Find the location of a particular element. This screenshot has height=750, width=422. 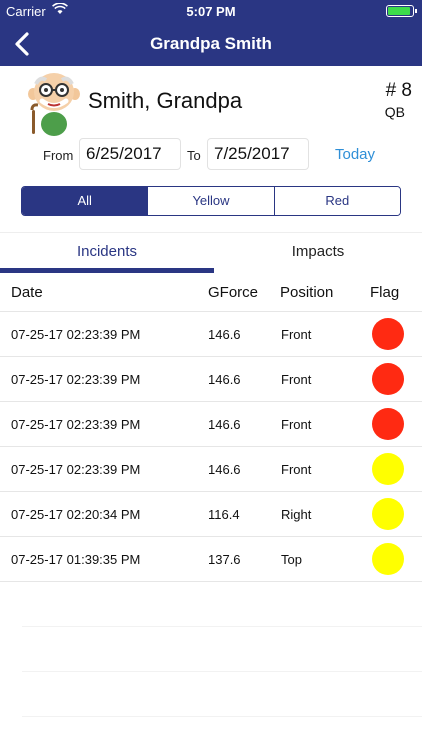

header-date: Date is located at coordinates (27, 292).